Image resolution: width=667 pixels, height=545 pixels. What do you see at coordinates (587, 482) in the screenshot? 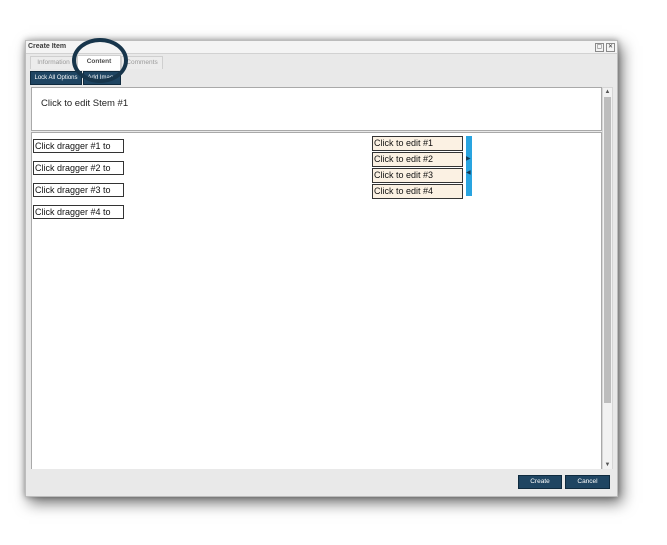
I see `cancel-button: Cancel` at bounding box center [587, 482].